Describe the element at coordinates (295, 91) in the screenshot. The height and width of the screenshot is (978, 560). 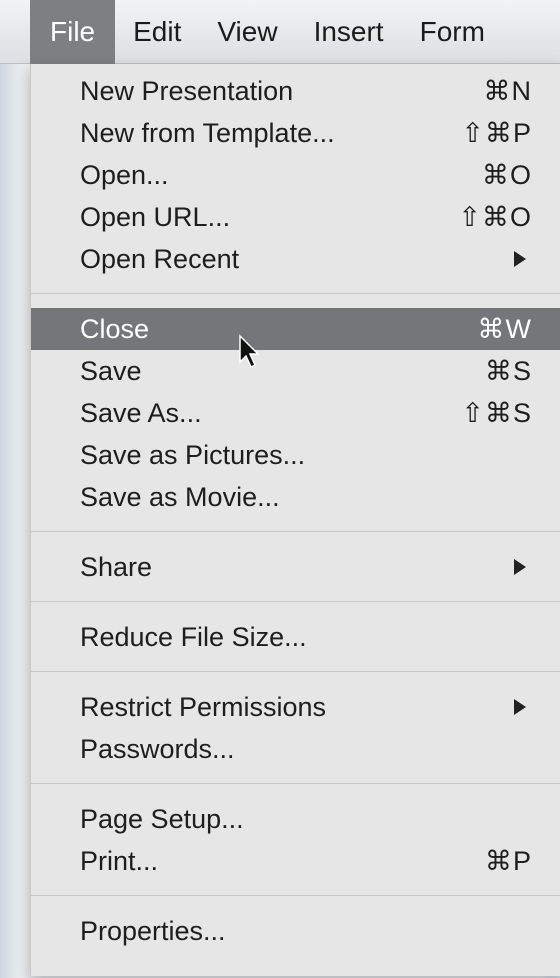
I see `menu-item-new-presentation: New Presentation ⌘N` at that location.